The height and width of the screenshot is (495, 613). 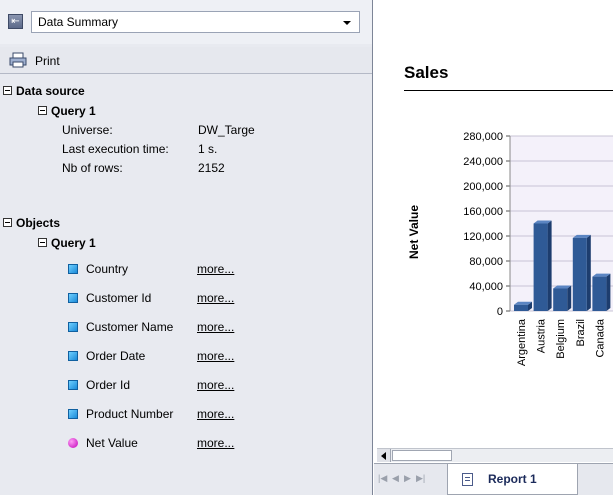 What do you see at coordinates (47, 61) in the screenshot?
I see `print-button: Print` at bounding box center [47, 61].